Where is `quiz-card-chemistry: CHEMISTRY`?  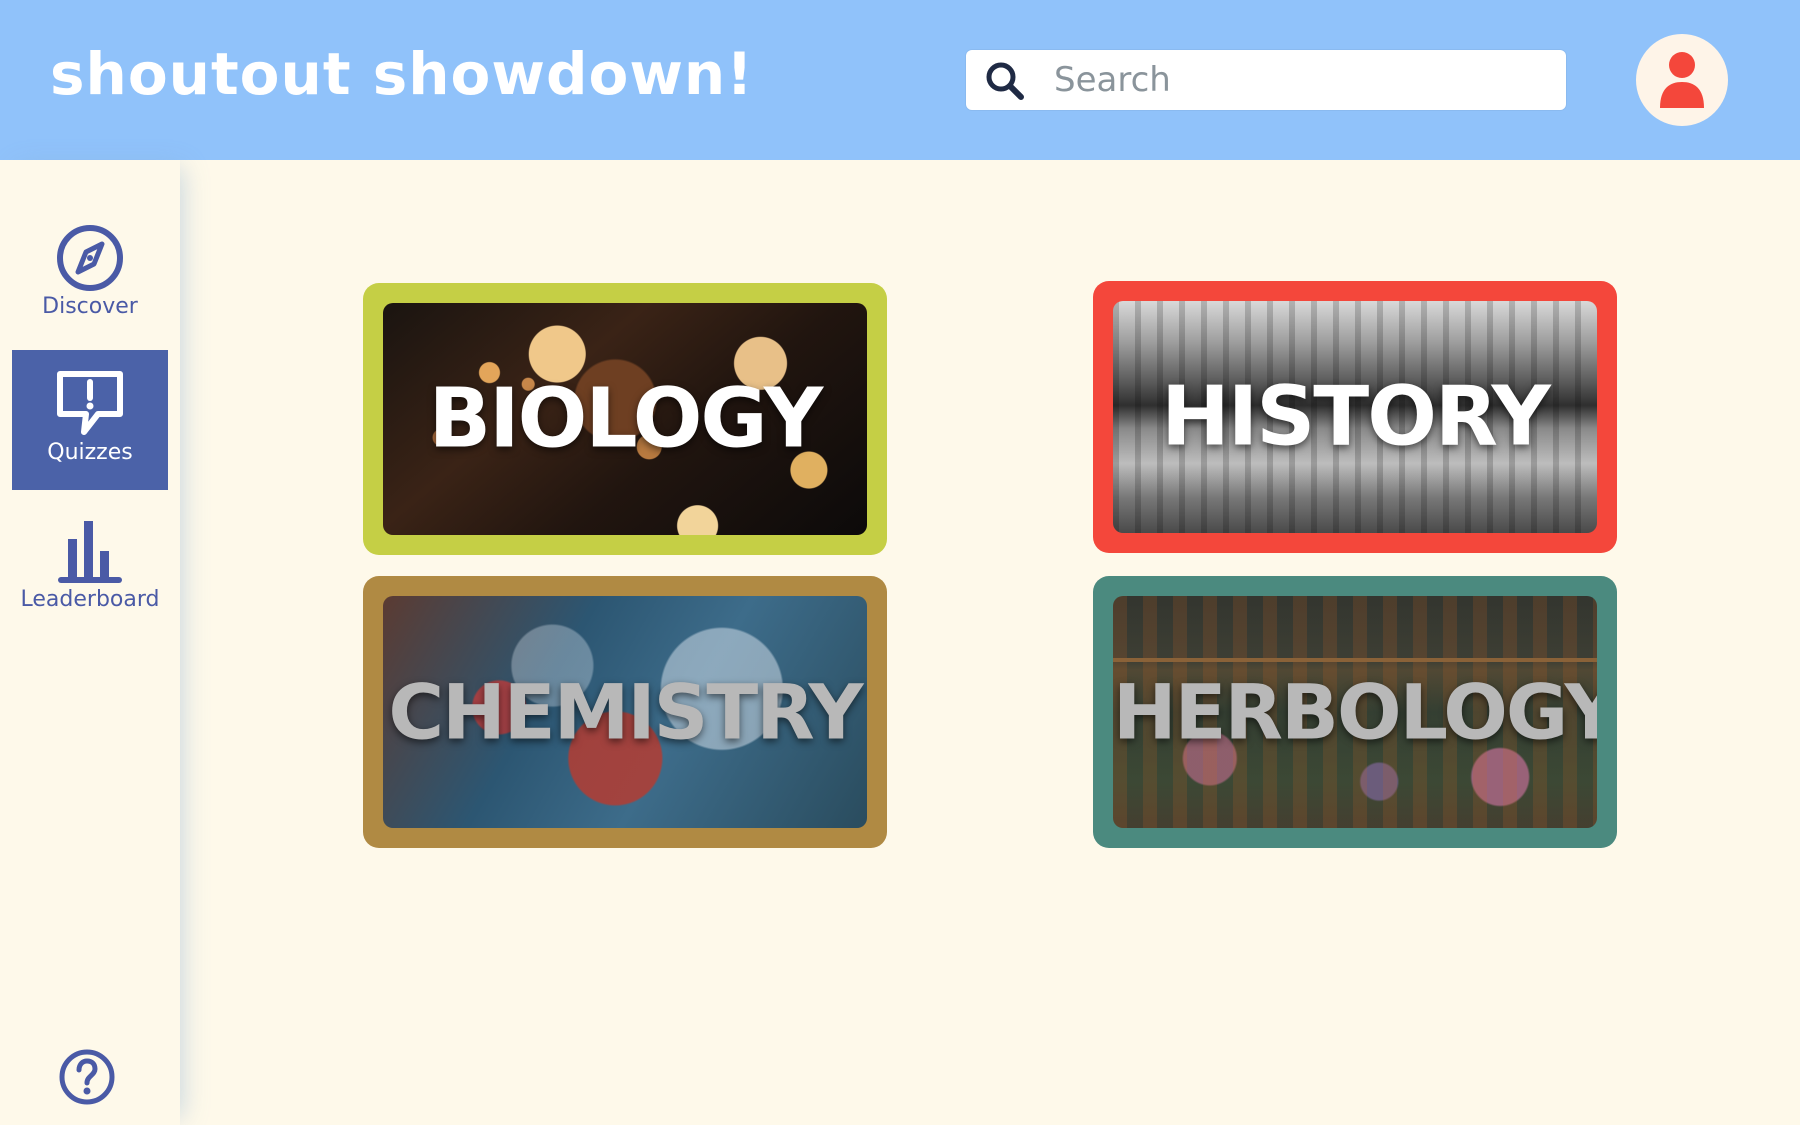
quiz-card-chemistry: CHEMISTRY is located at coordinates (625, 712).